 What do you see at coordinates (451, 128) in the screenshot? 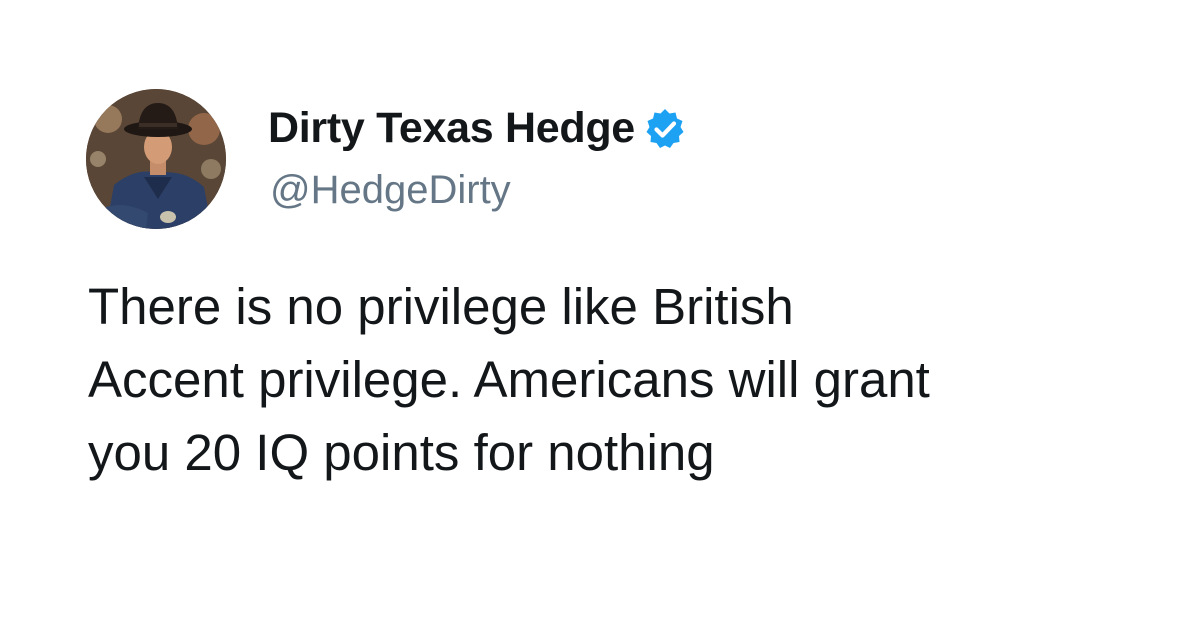
I see `display-name-text: Dirty Texas Hedge` at bounding box center [451, 128].